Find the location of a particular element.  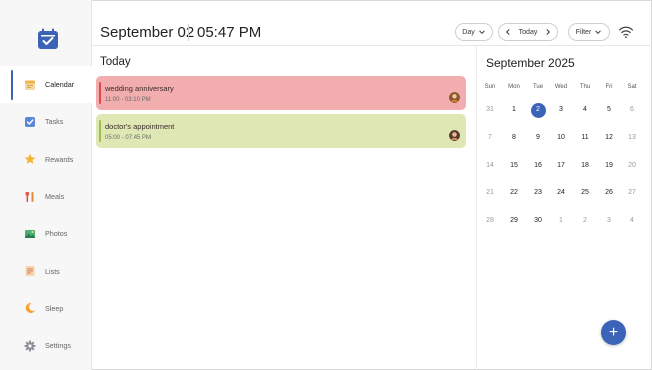

view-select: Day is located at coordinates (474, 32).